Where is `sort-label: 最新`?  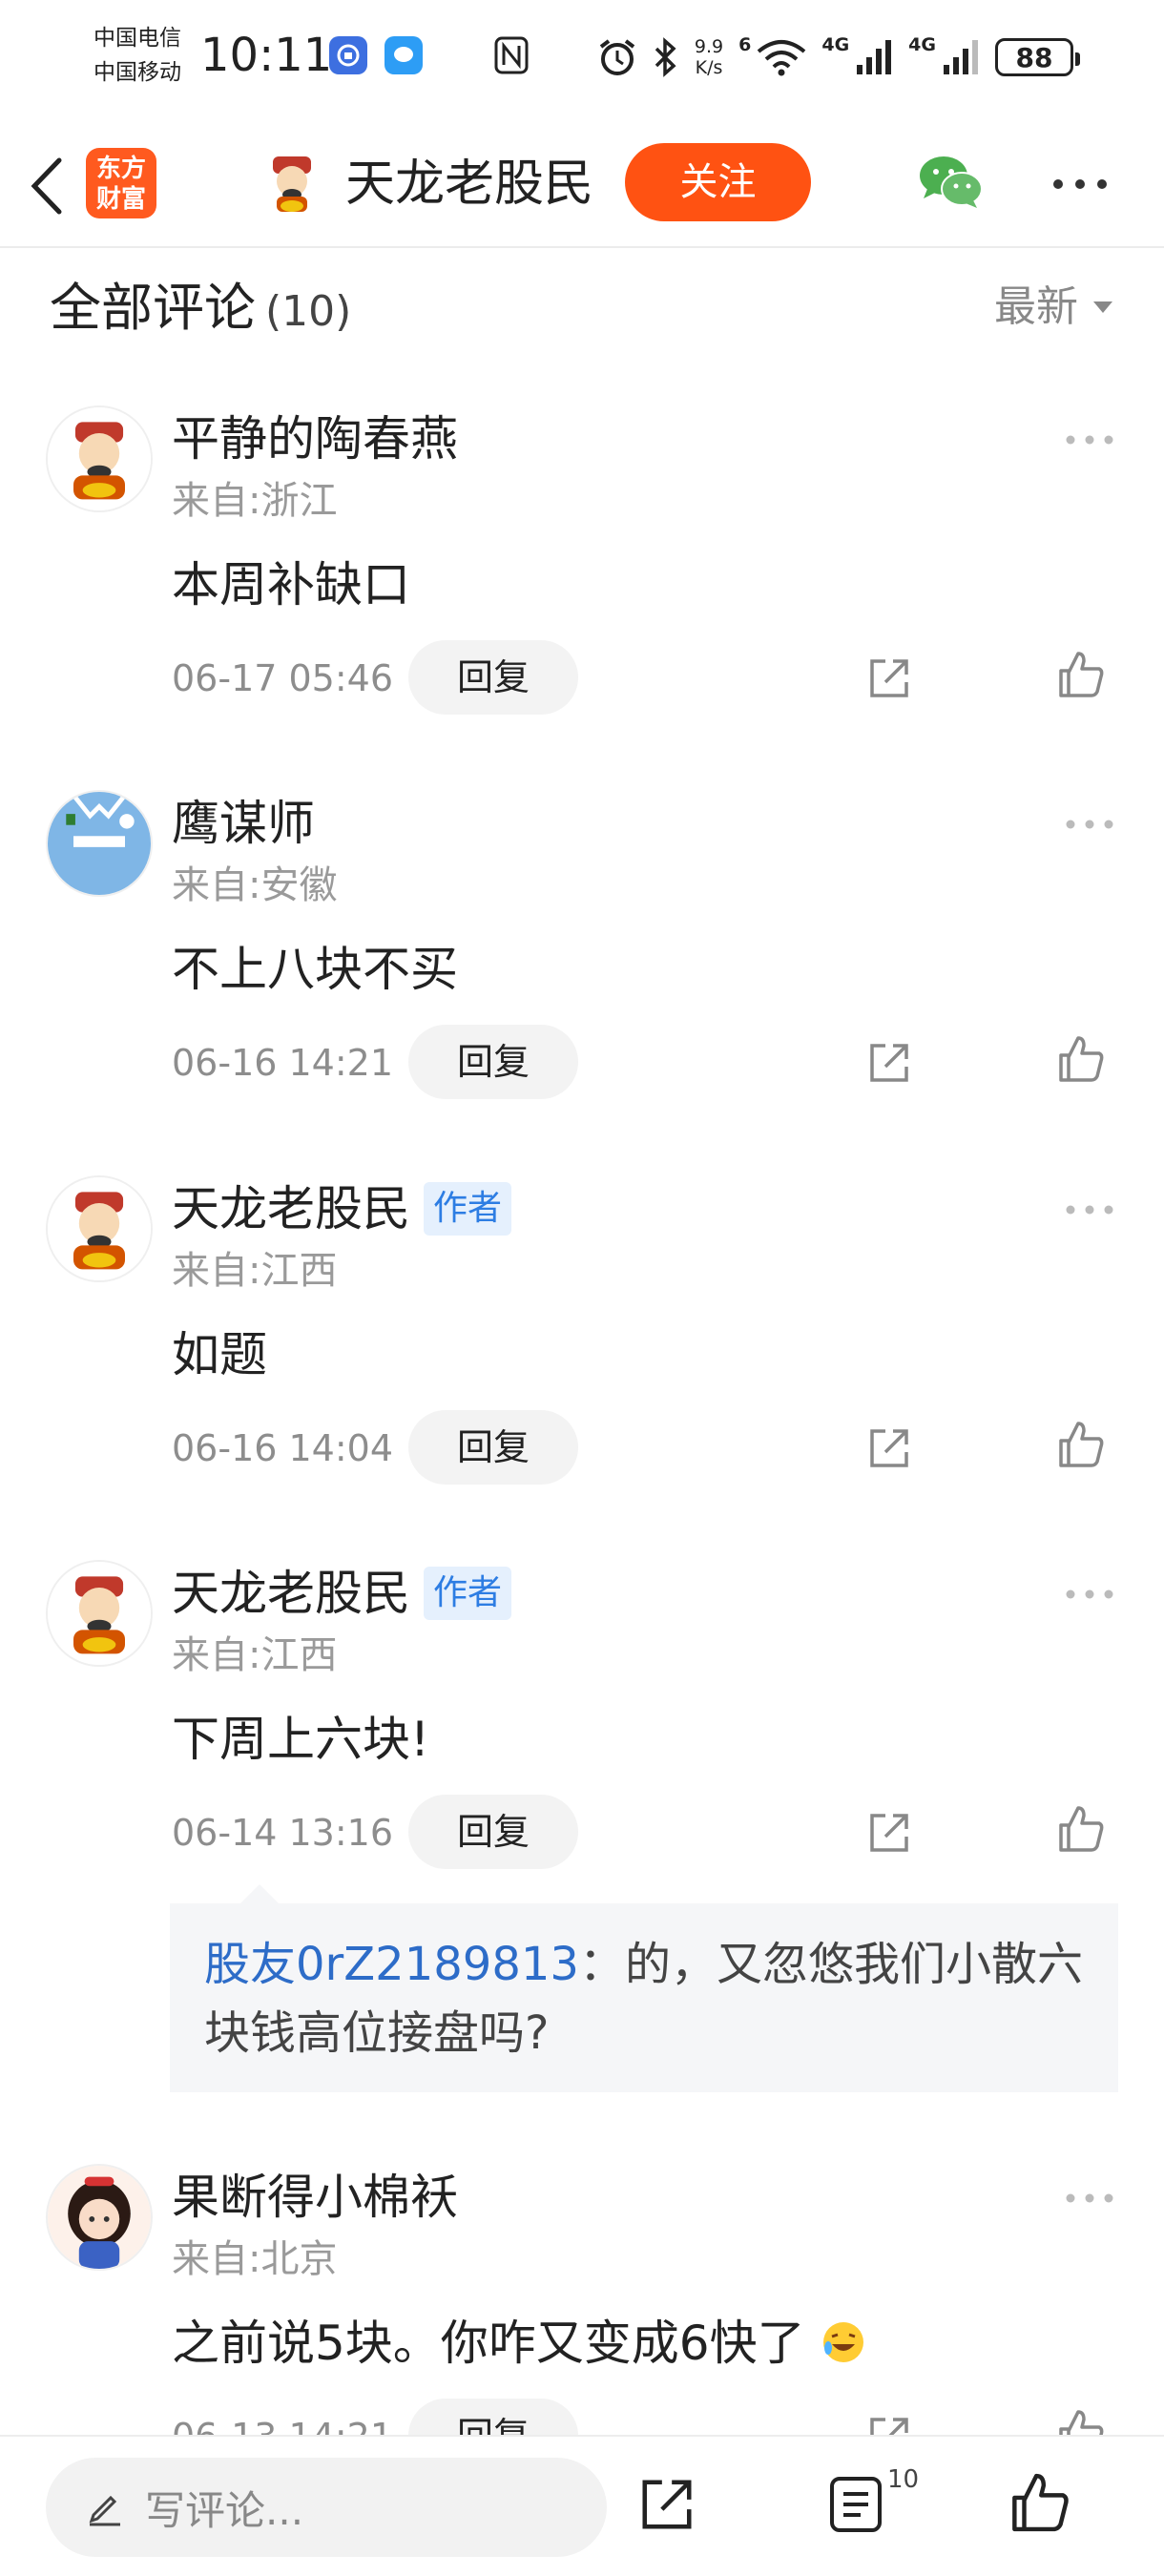
sort-label: 最新 is located at coordinates (1036, 306).